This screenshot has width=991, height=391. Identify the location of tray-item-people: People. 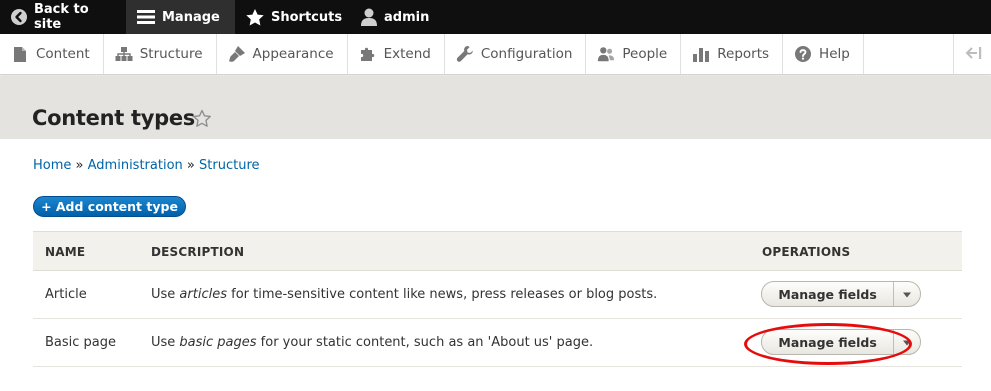
(634, 54).